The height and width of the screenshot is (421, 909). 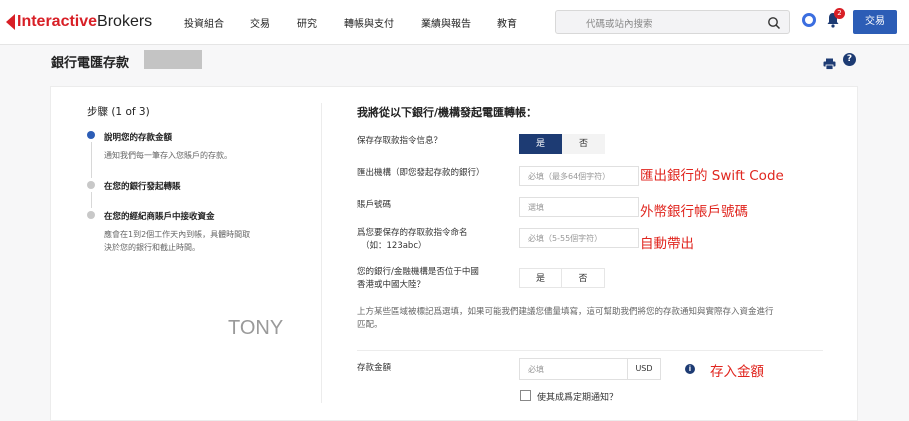 I want to click on save-instructions-label: 保存存取款指令信息？, so click(x=400, y=141).